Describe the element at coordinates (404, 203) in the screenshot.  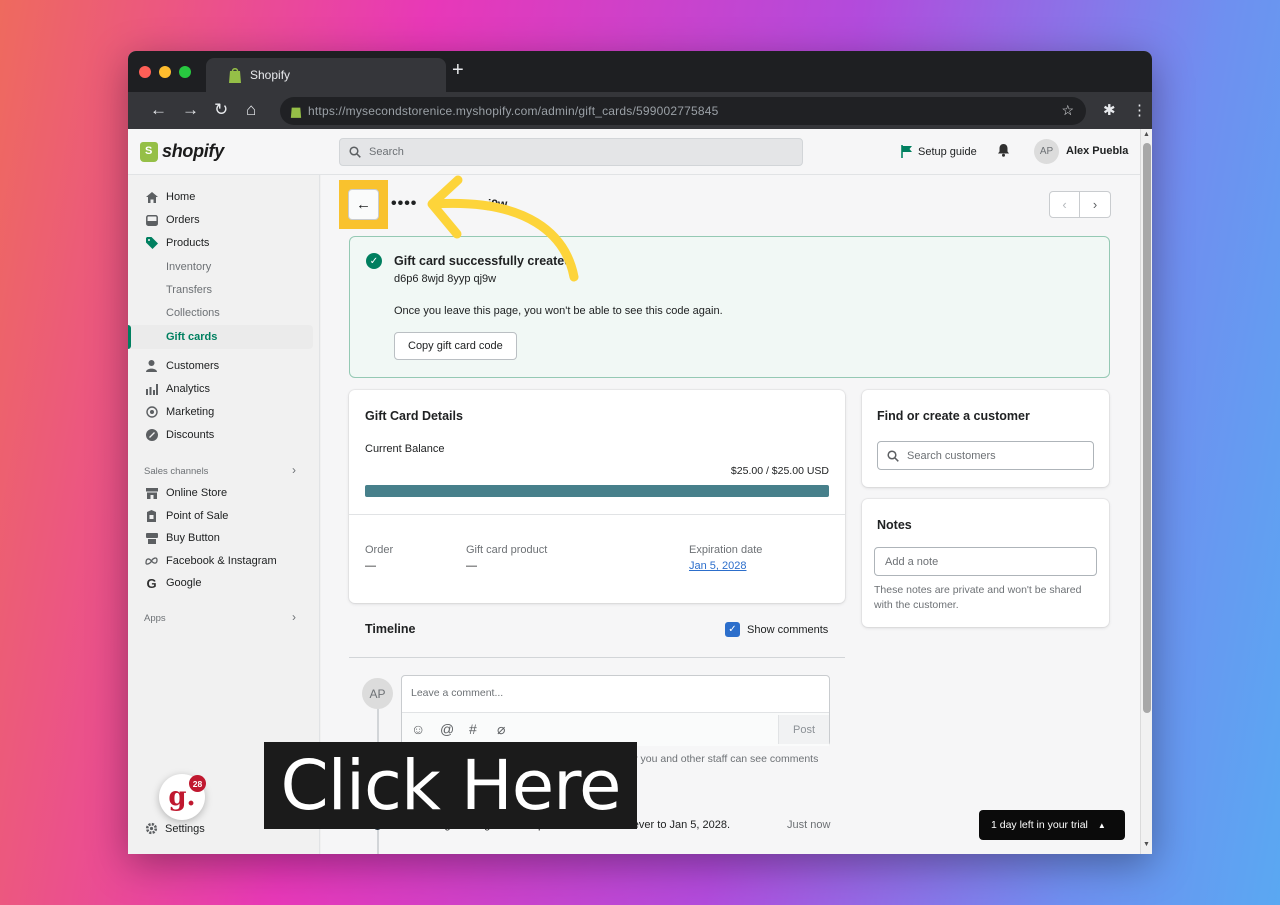
I see `page-title-masked: ••••` at that location.